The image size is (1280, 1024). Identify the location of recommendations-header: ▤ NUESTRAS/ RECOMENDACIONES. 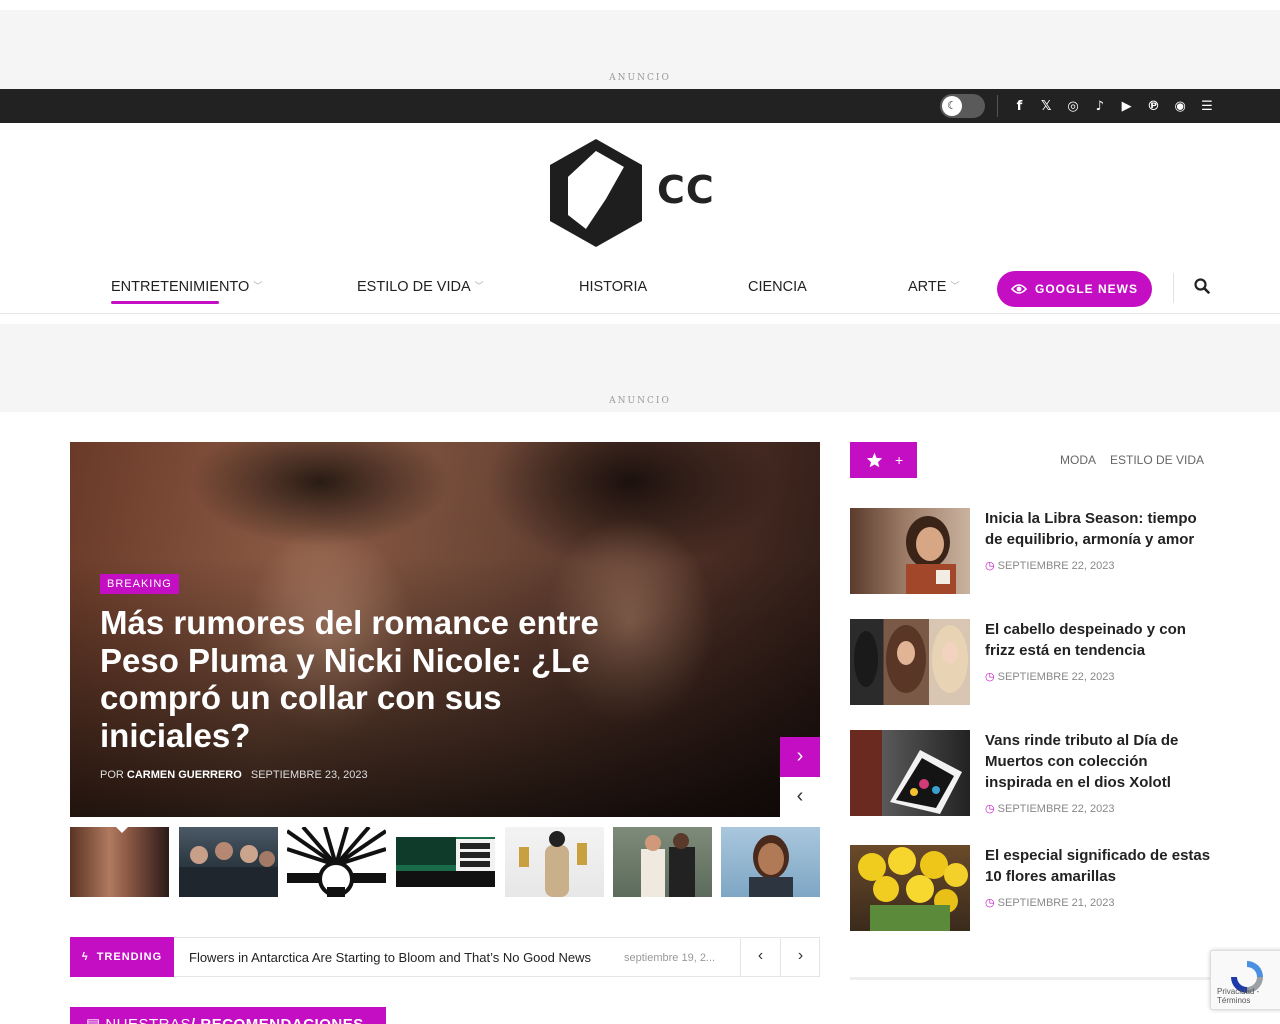
(228, 1015).